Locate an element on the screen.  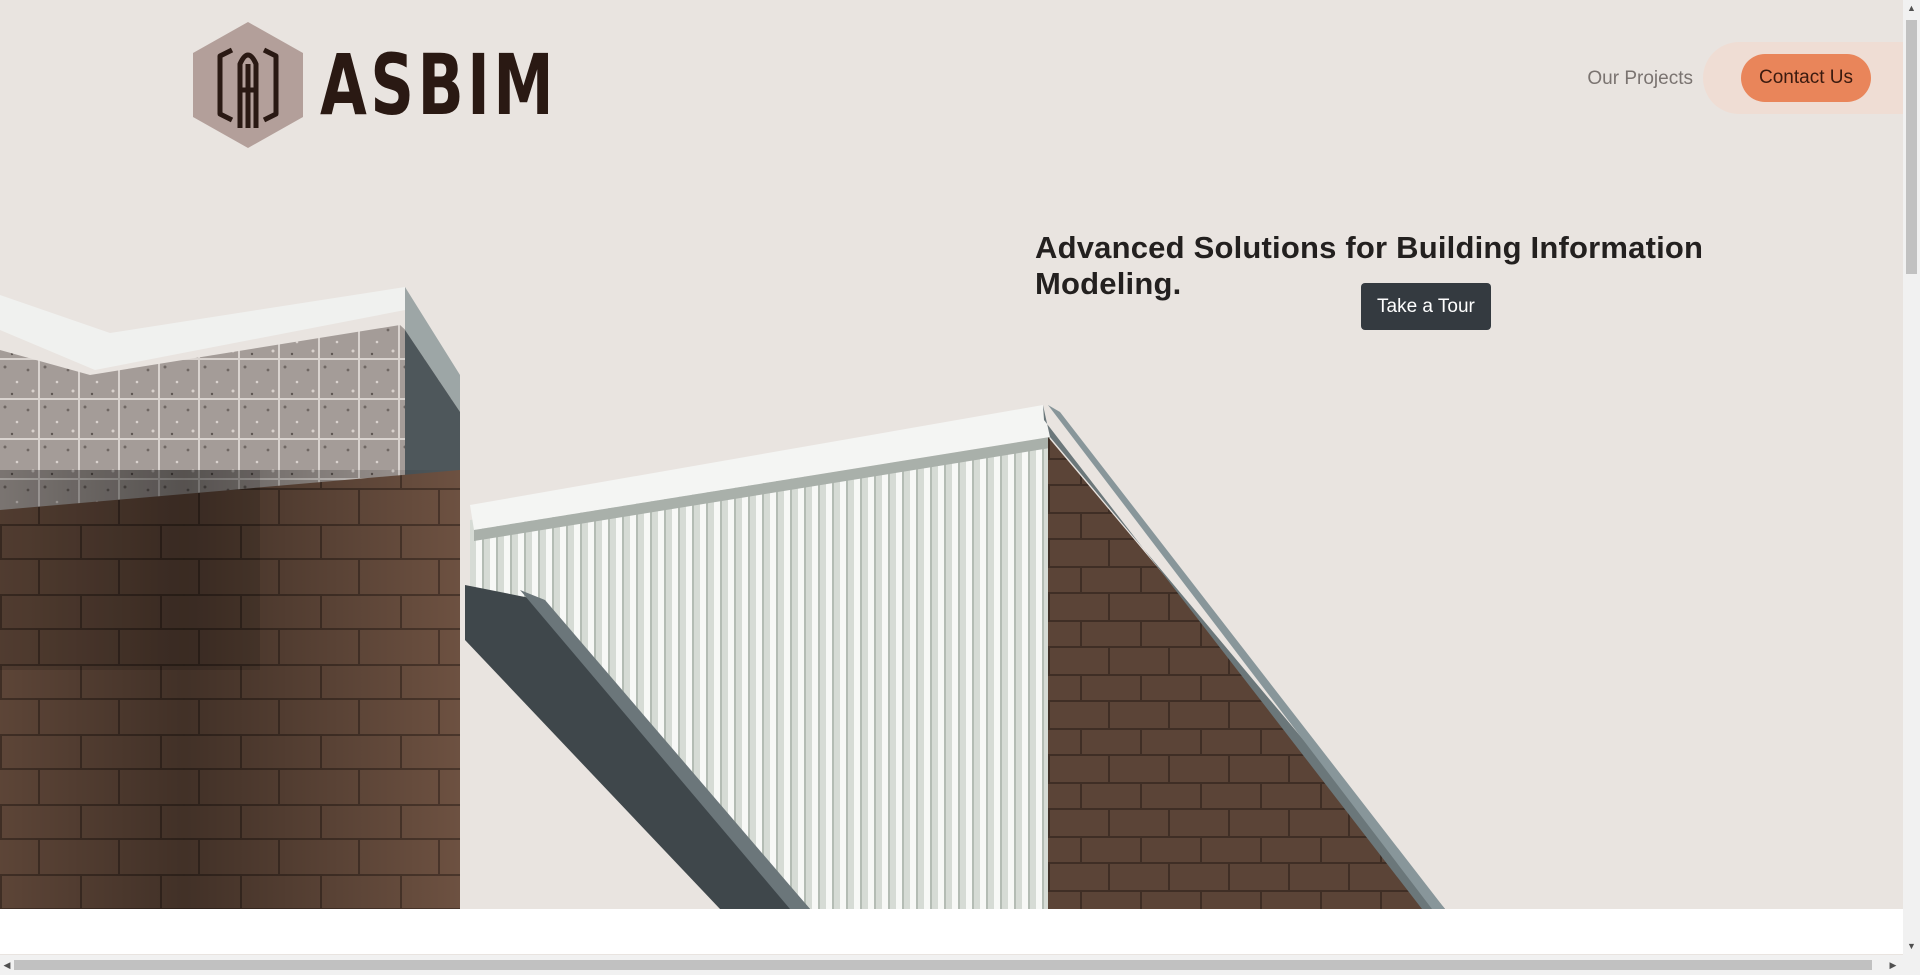
contact-pill: Contact Us is located at coordinates (1803, 78).